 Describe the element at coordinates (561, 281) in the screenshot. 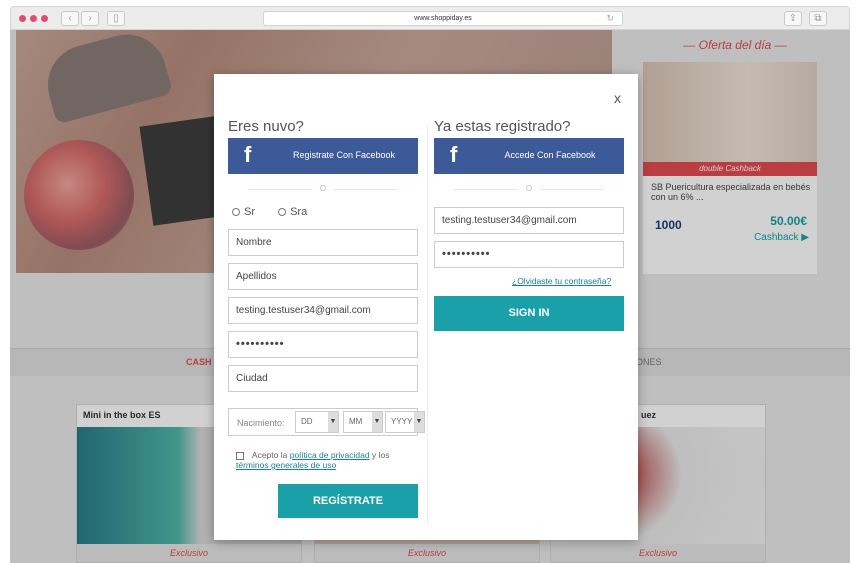

I see `forgot-password-link: ¿Olvidaste tu contraseña?` at that location.